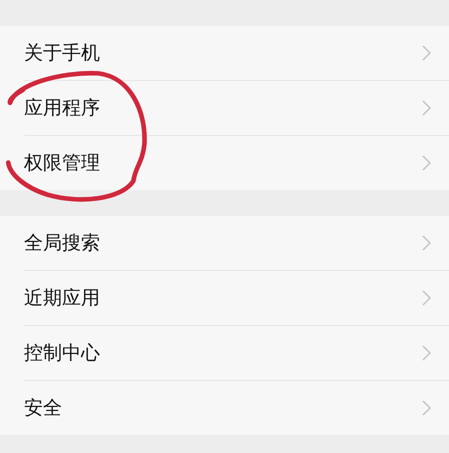  What do you see at coordinates (62, 53) in the screenshot?
I see `menu-item-label: 关于手机` at bounding box center [62, 53].